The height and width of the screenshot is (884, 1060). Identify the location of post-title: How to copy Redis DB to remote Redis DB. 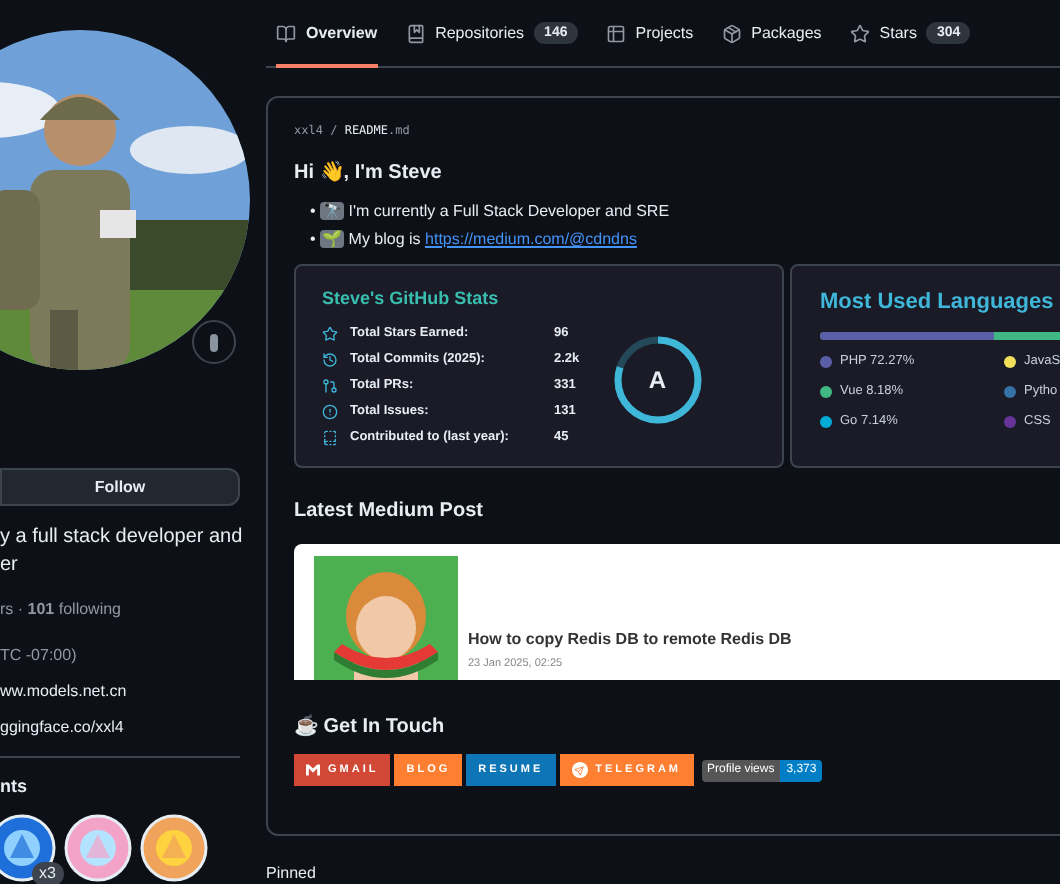
(630, 639).